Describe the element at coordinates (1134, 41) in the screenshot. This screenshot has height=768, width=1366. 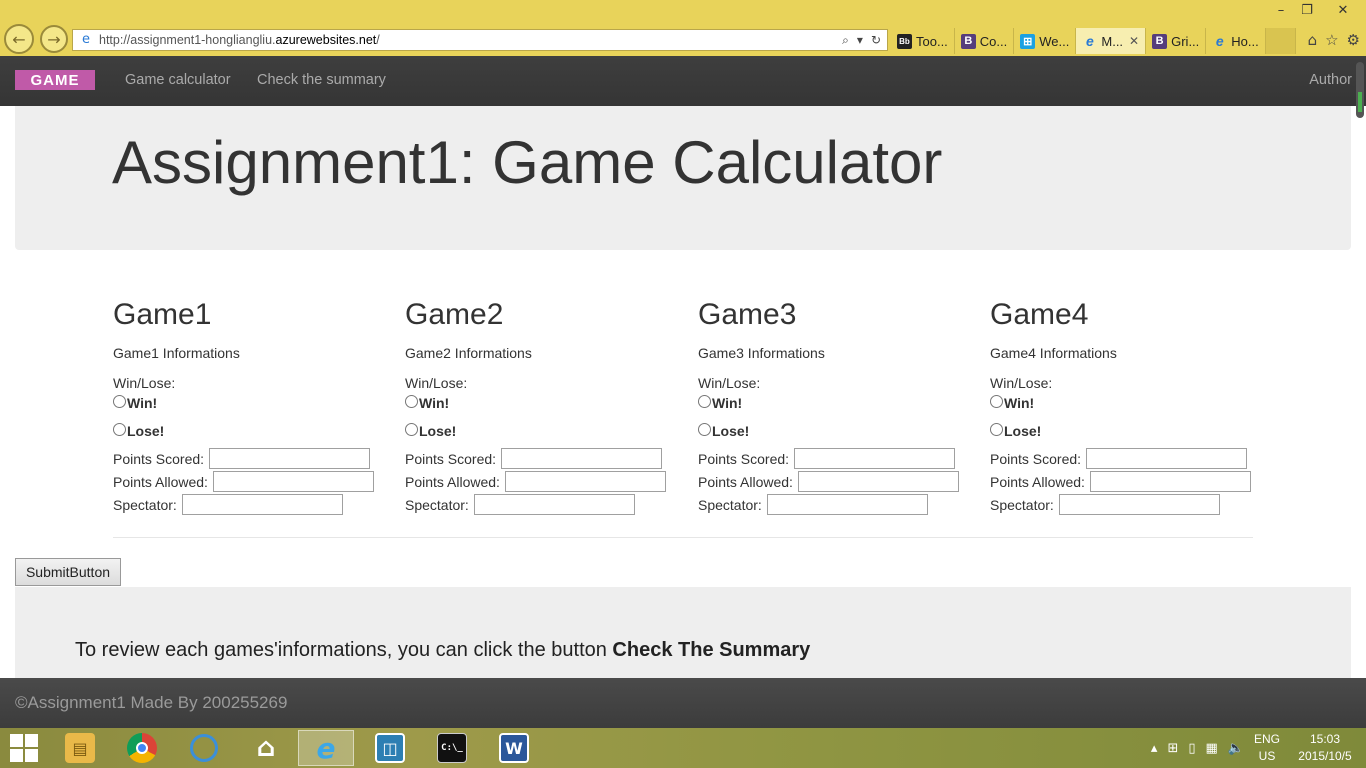
I see `tab-close-icon: ✕` at that location.